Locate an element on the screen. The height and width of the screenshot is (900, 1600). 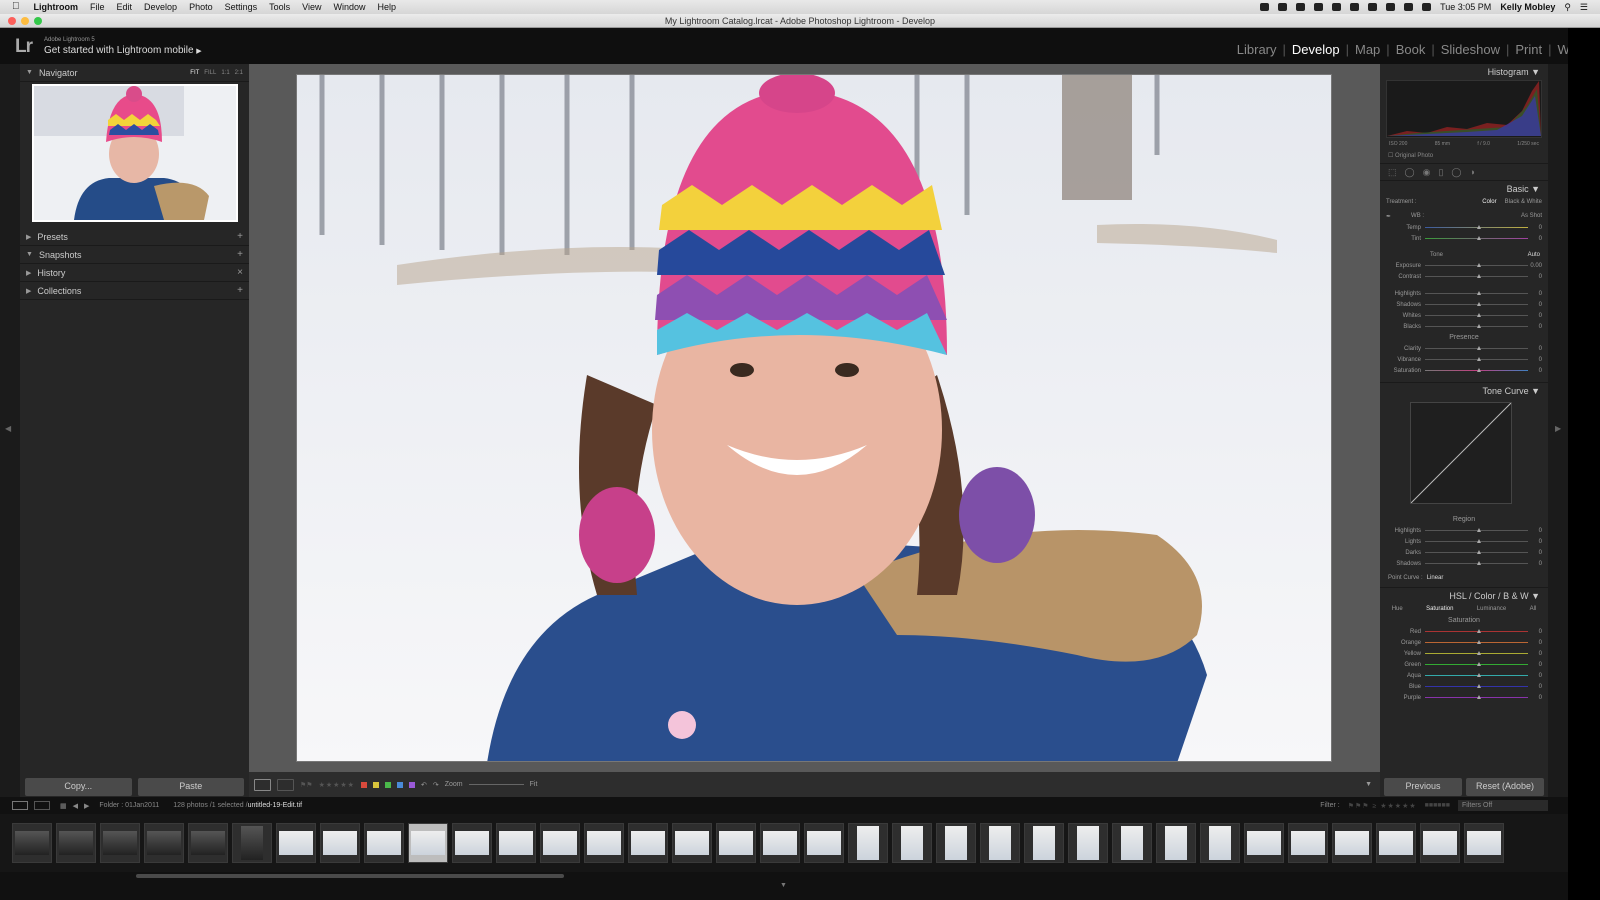
treatment-bw: Black & White is located at coordinates (1523, 202).